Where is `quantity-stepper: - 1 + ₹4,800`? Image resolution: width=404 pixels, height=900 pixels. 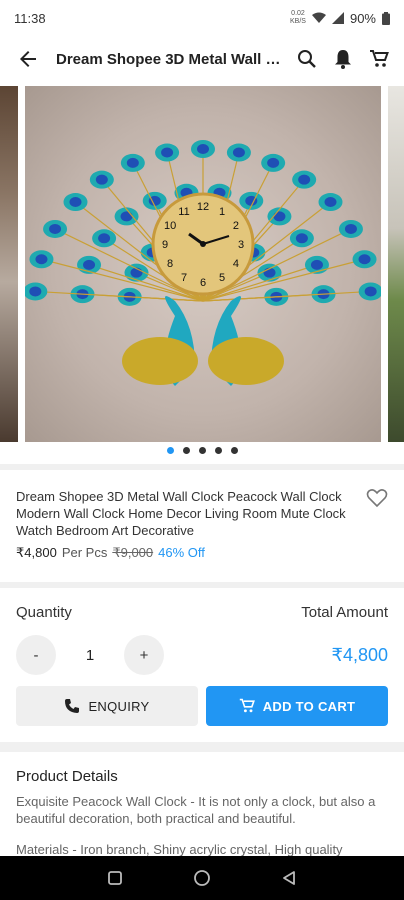
quantity-stepper: - 1 + ₹4,800 is located at coordinates (202, 655).